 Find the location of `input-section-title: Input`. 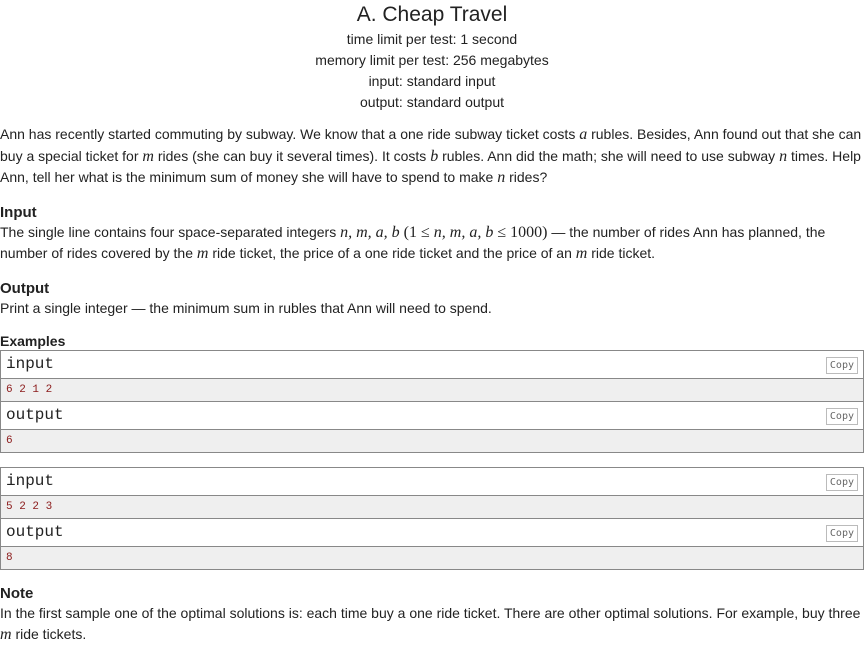

input-section-title: Input is located at coordinates (18, 212).